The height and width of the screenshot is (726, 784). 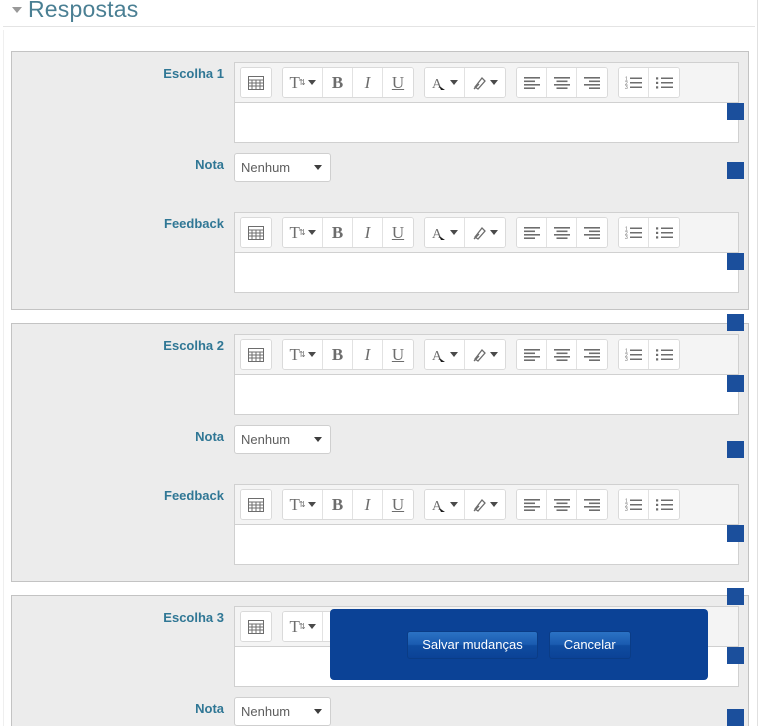 What do you see at coordinates (379, 26) in the screenshot?
I see `header-divider` at bounding box center [379, 26].